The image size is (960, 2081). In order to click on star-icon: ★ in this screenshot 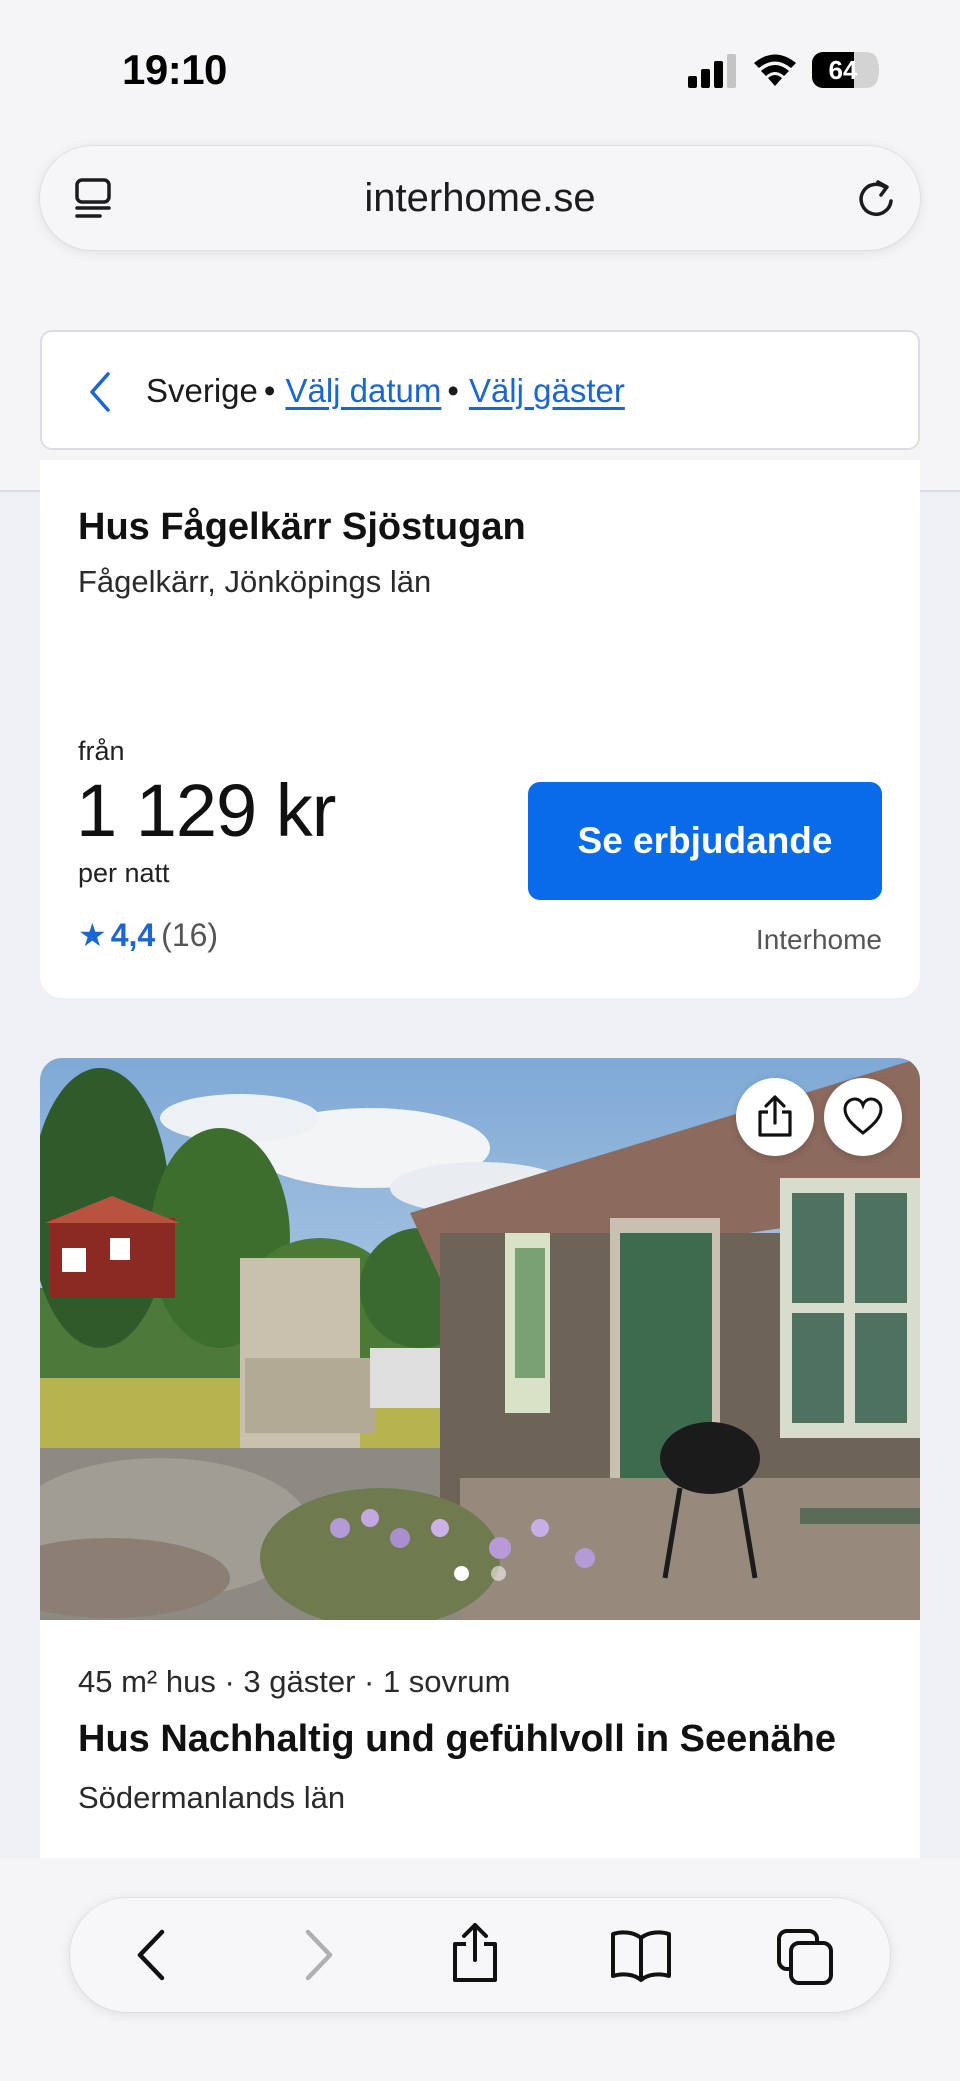, I will do `click(92, 935)`.